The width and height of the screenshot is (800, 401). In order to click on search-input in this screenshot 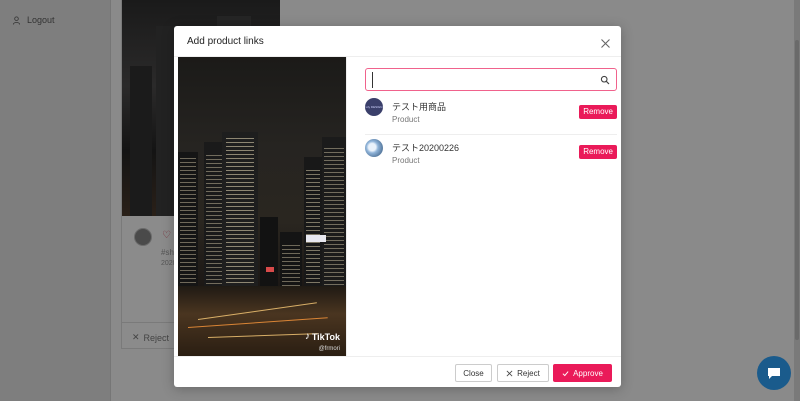, I will do `click(482, 80)`.